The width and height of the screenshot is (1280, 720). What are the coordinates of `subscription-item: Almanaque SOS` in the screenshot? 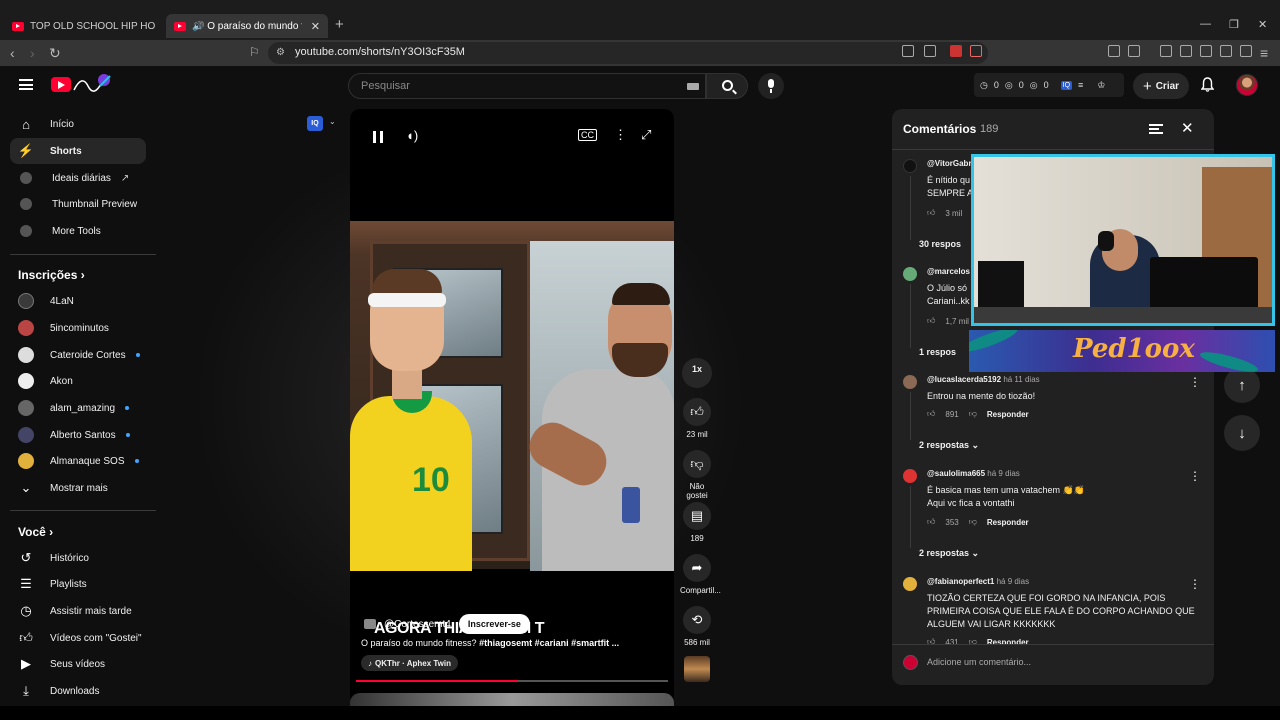 It's located at (78, 461).